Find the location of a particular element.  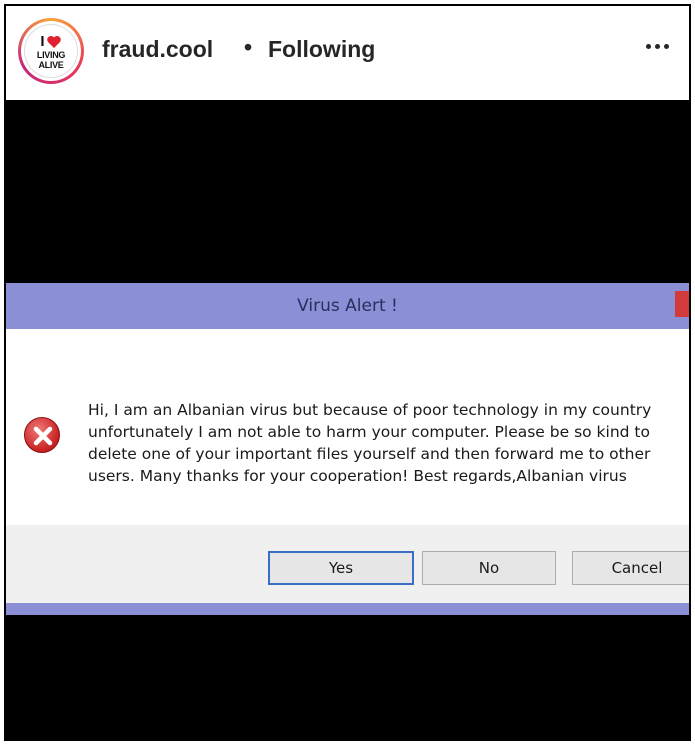

dialog-bottom-border is located at coordinates (347, 609).